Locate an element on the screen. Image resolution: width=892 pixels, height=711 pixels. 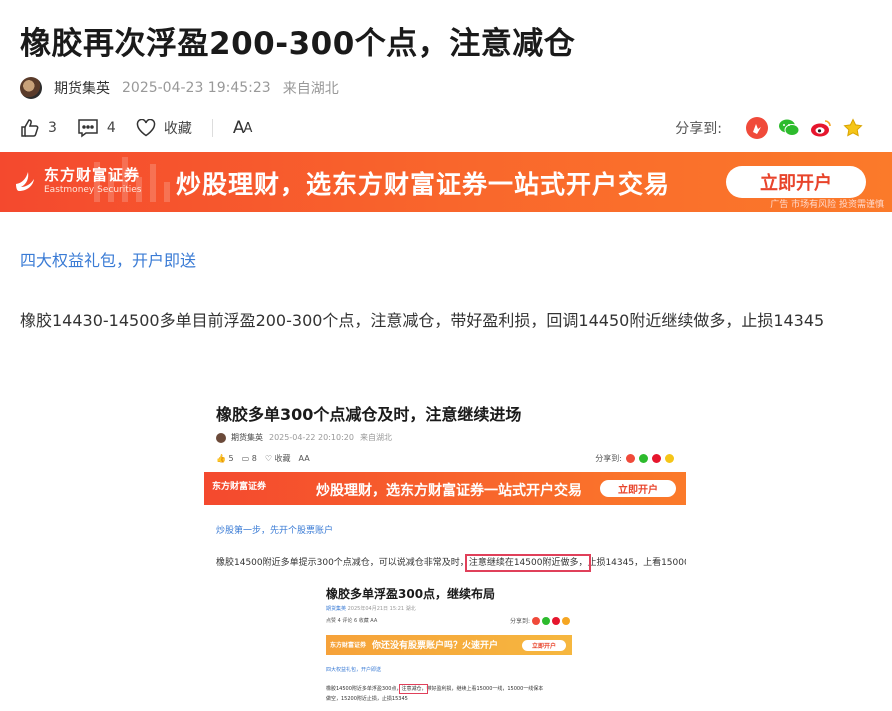
embedded-meta: 期货集英 2025-04-22 20:10:20 来自湖北 is located at coordinates (304, 437).